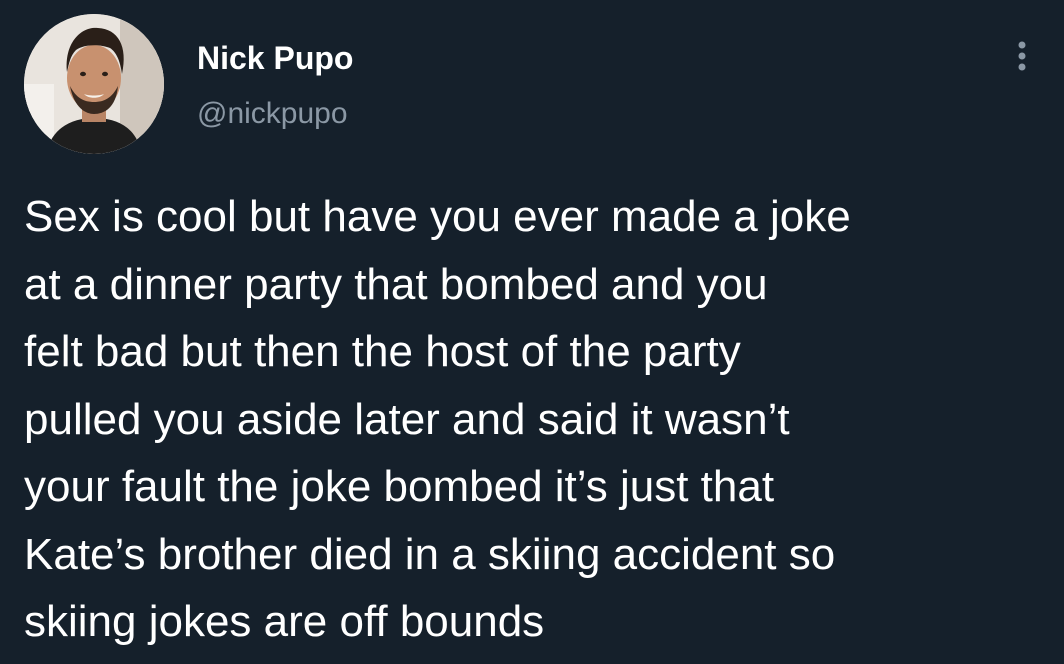  I want to click on profile-photo-icon, so click(94, 84).